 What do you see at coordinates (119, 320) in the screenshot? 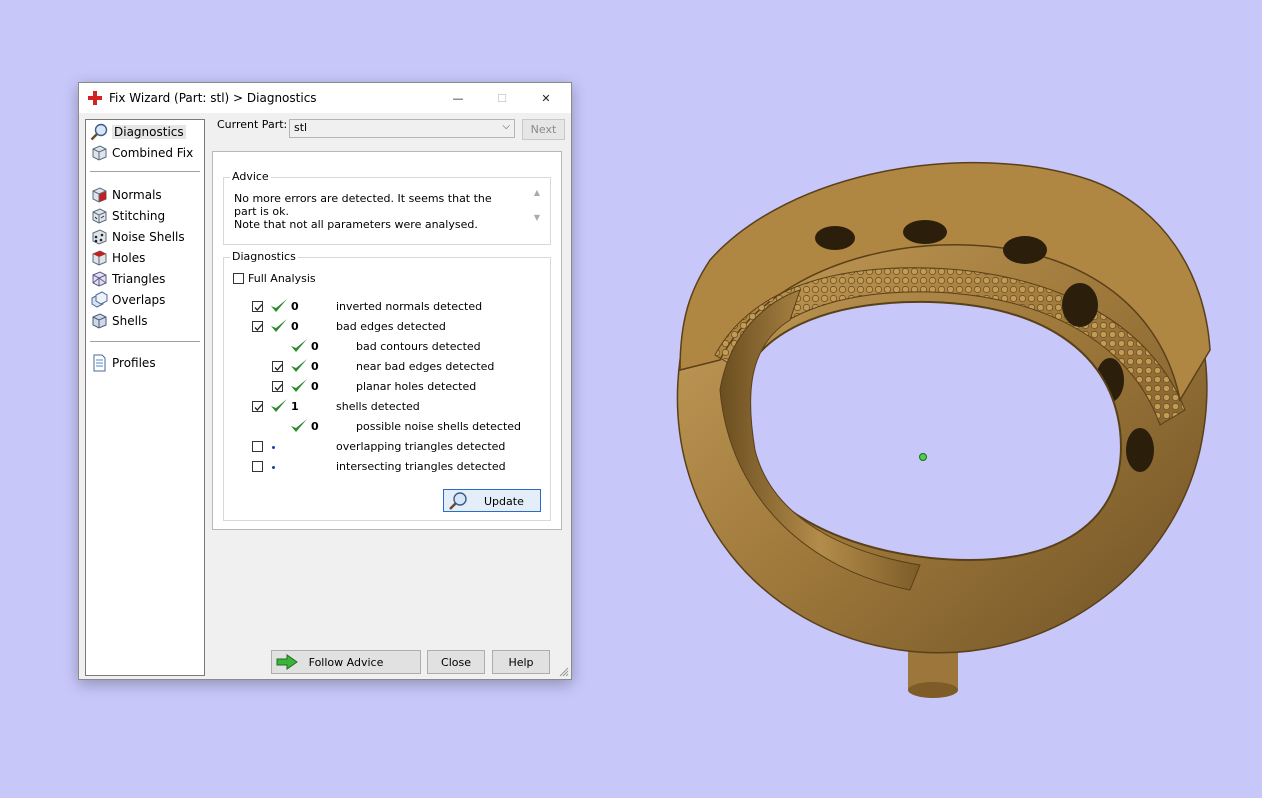
I see `sidebar-item-shells: Shells` at bounding box center [119, 320].